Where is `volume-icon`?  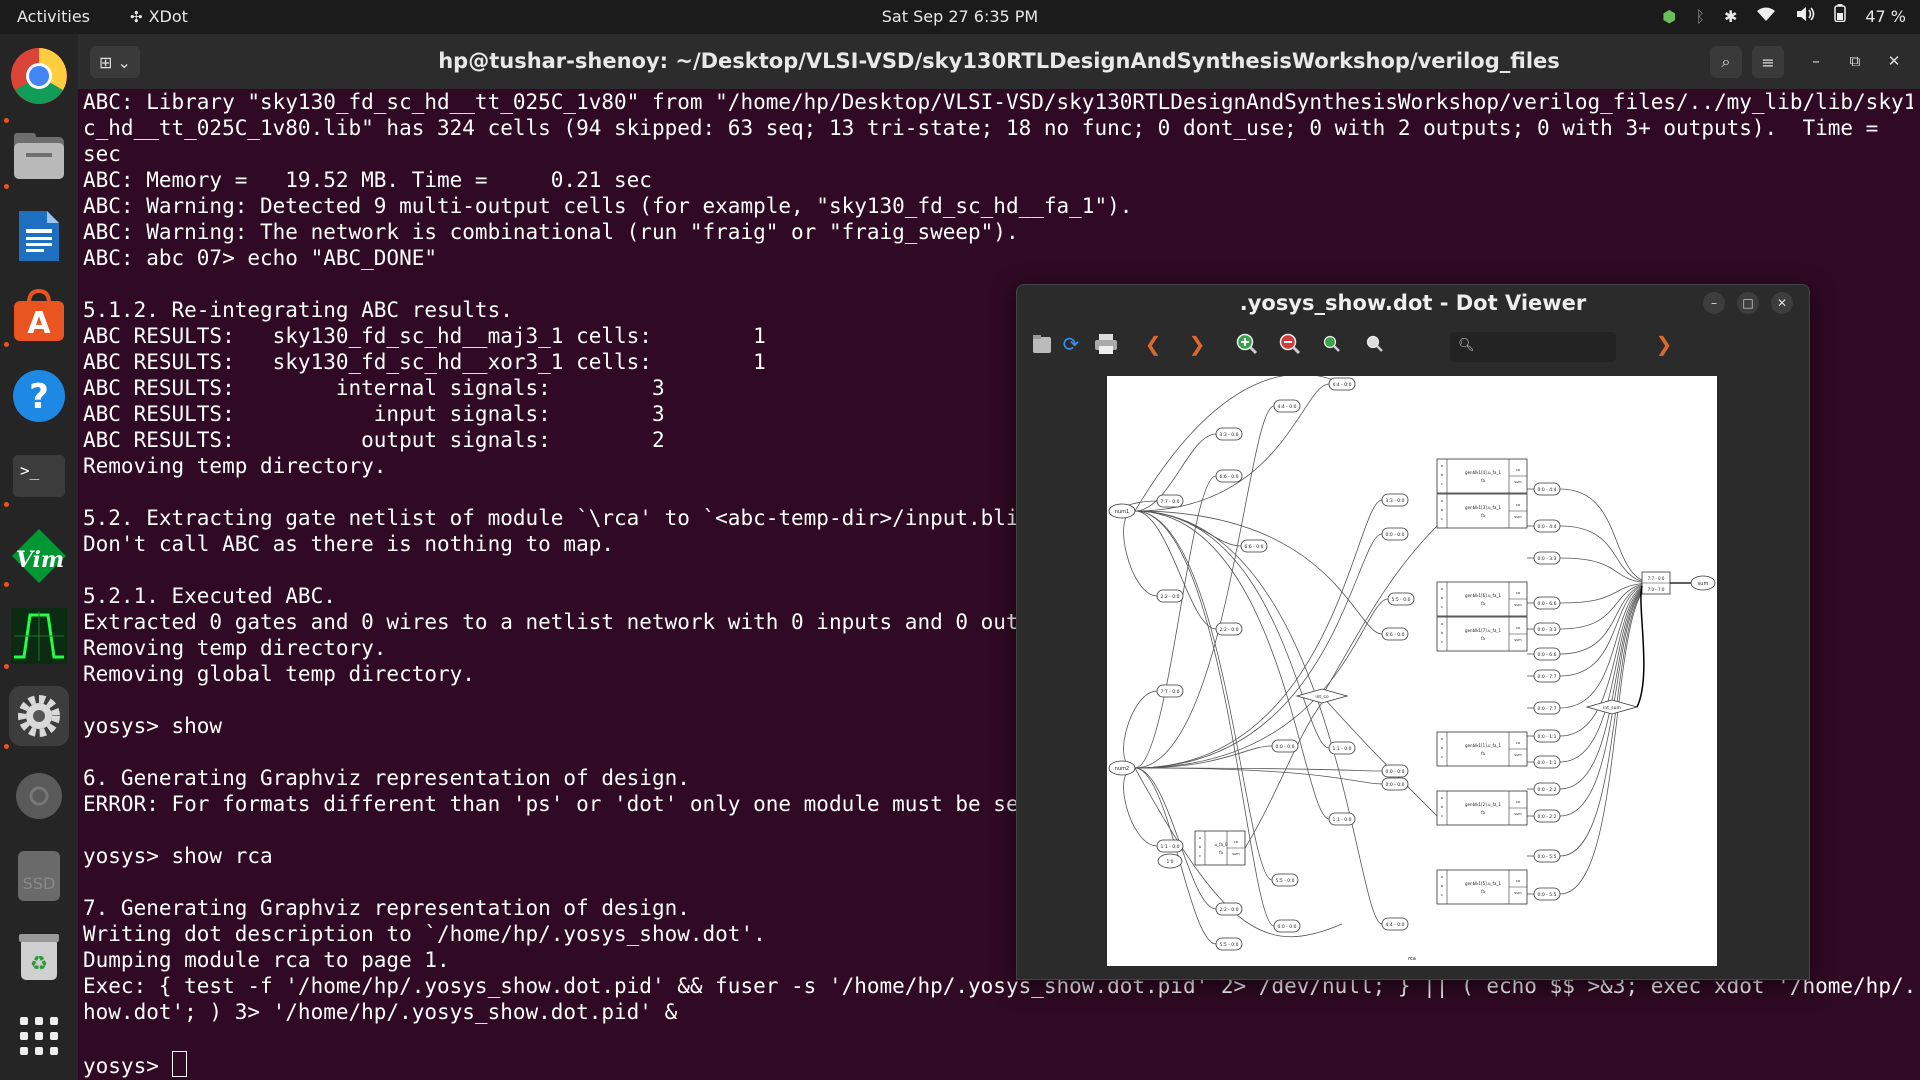 volume-icon is located at coordinates (1805, 17).